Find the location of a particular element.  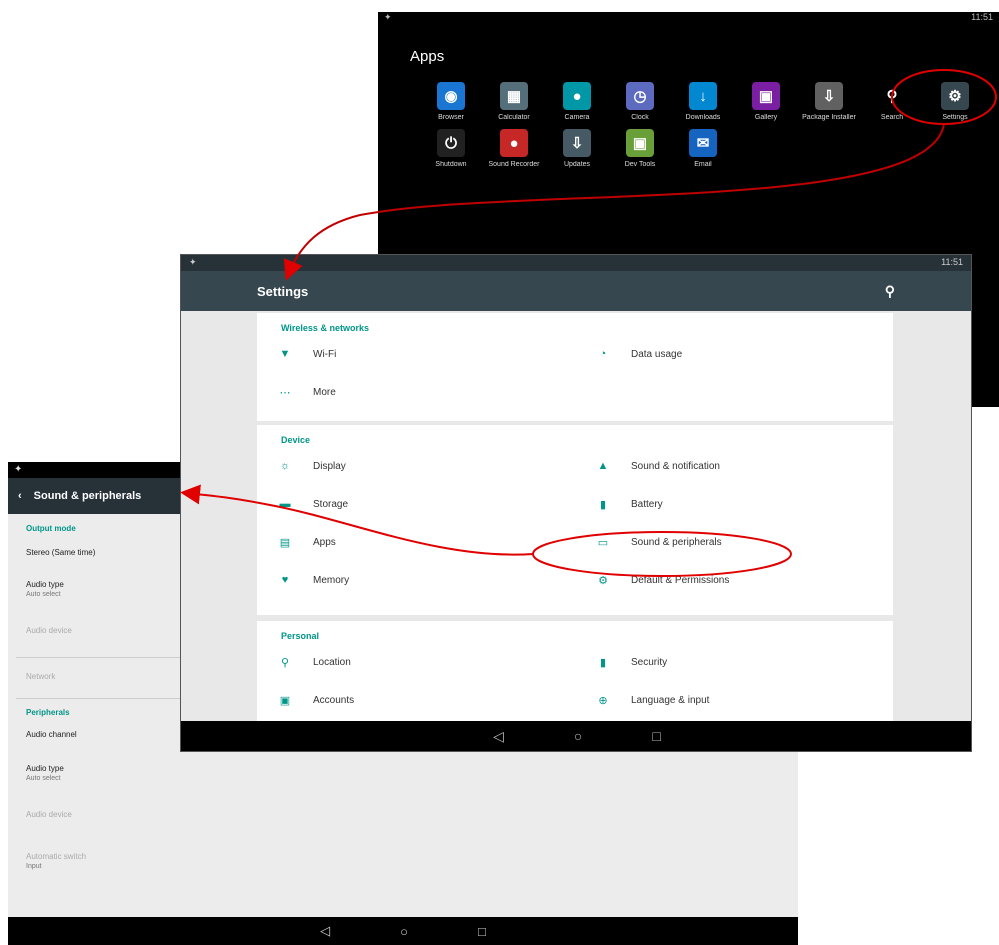

peripherals-nav-bar: ◁ ○ □ is located at coordinates (403, 931).